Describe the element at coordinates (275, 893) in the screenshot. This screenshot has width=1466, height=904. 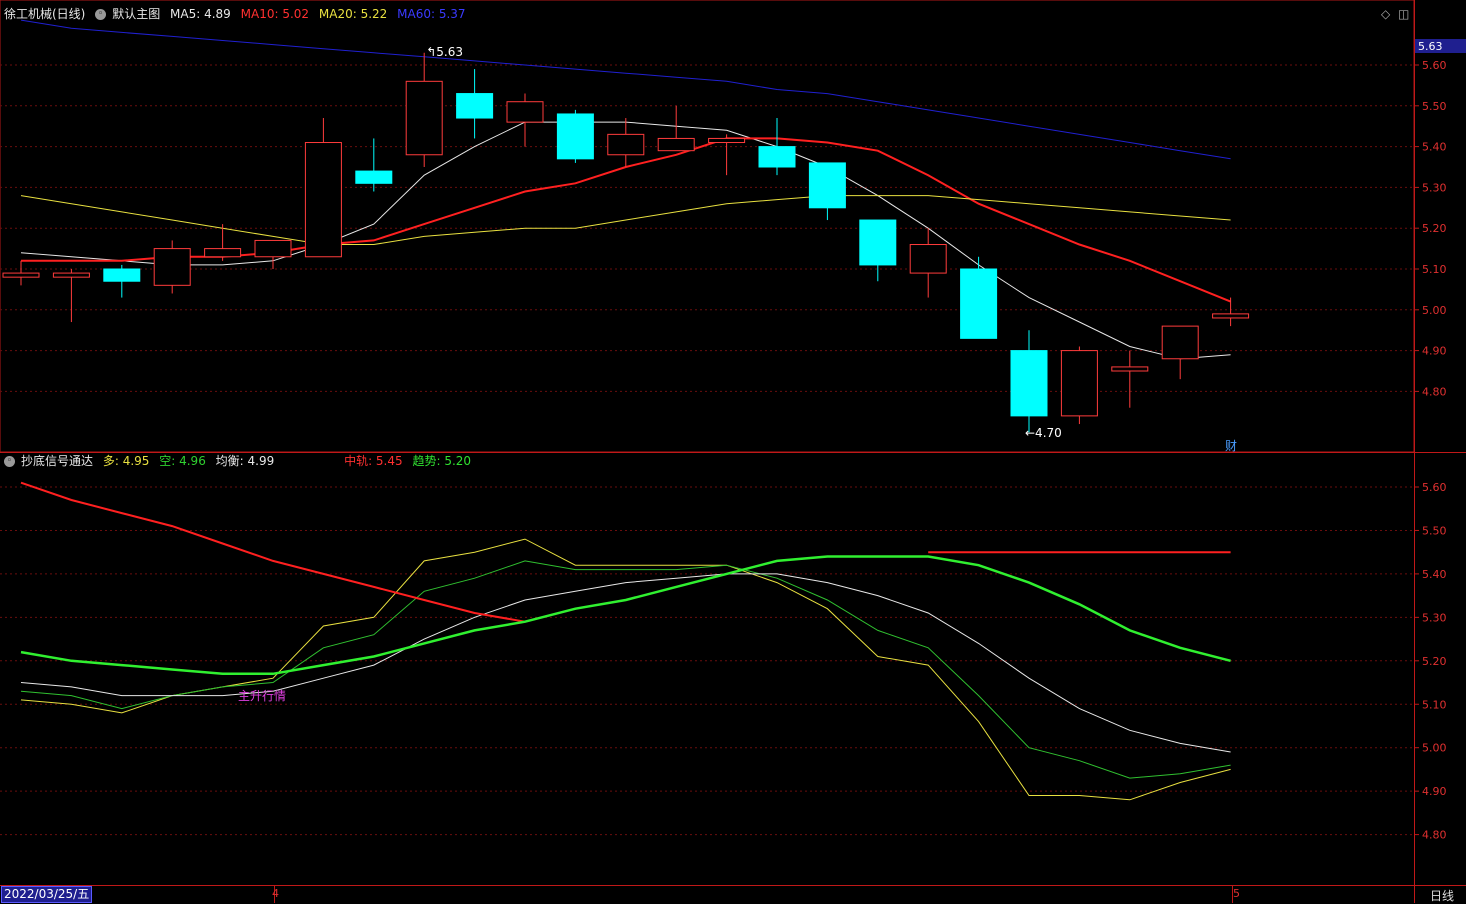
I see `x-tick-4: 4` at that location.